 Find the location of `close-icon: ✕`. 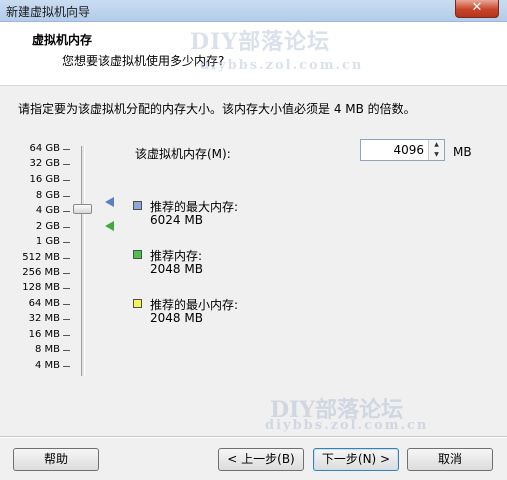

close-icon: ✕ is located at coordinates (477, 7).